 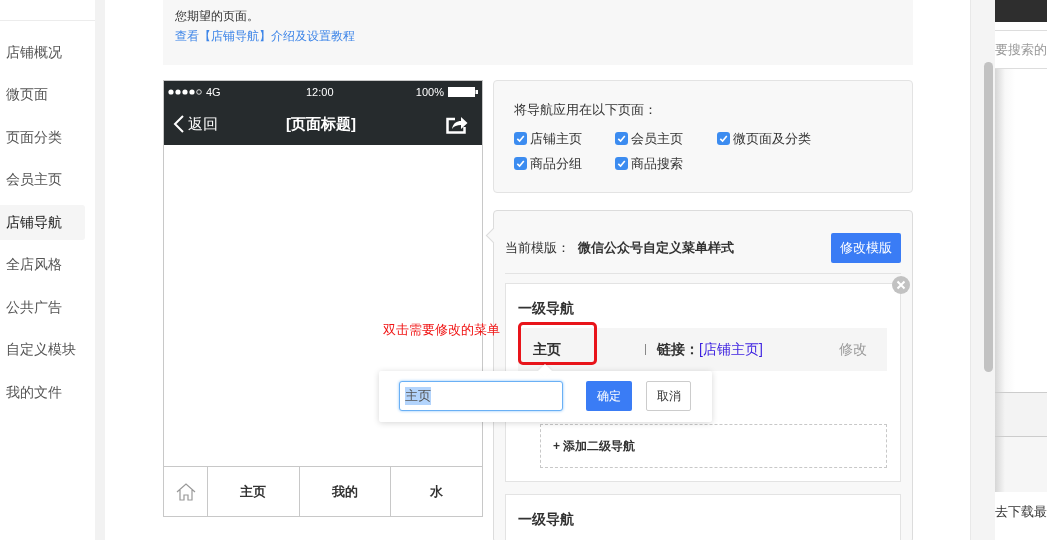 What do you see at coordinates (657, 163) in the screenshot?
I see `checkbox-label: 商品搜索` at bounding box center [657, 163].